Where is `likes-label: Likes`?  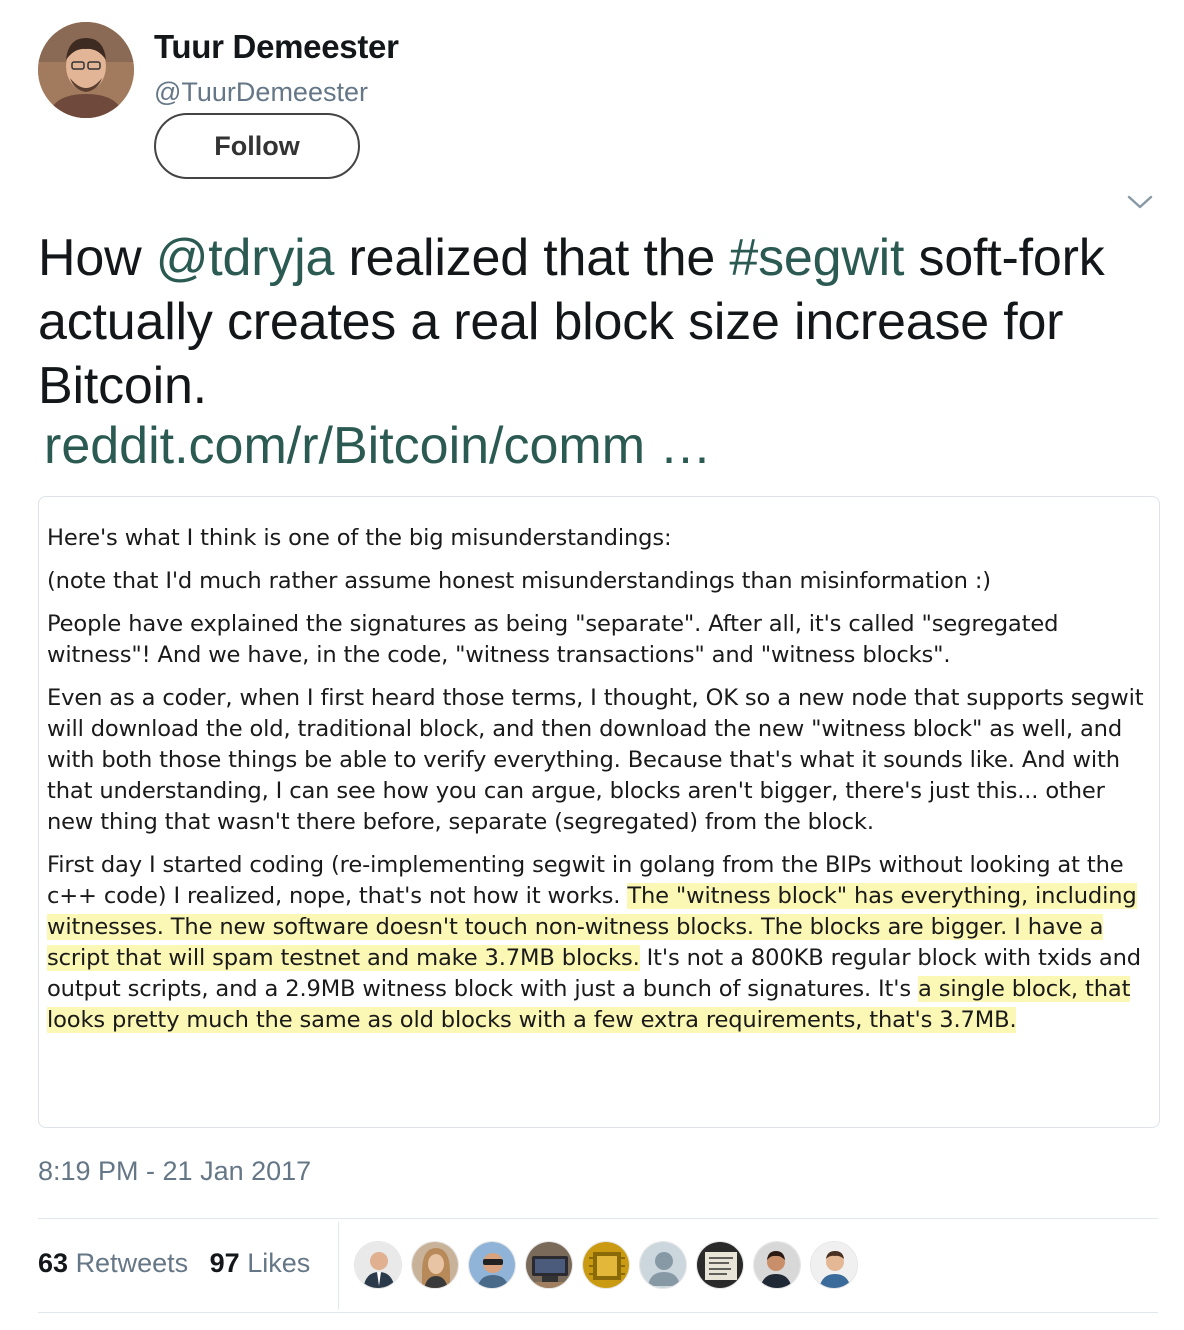 likes-label: Likes is located at coordinates (279, 1263).